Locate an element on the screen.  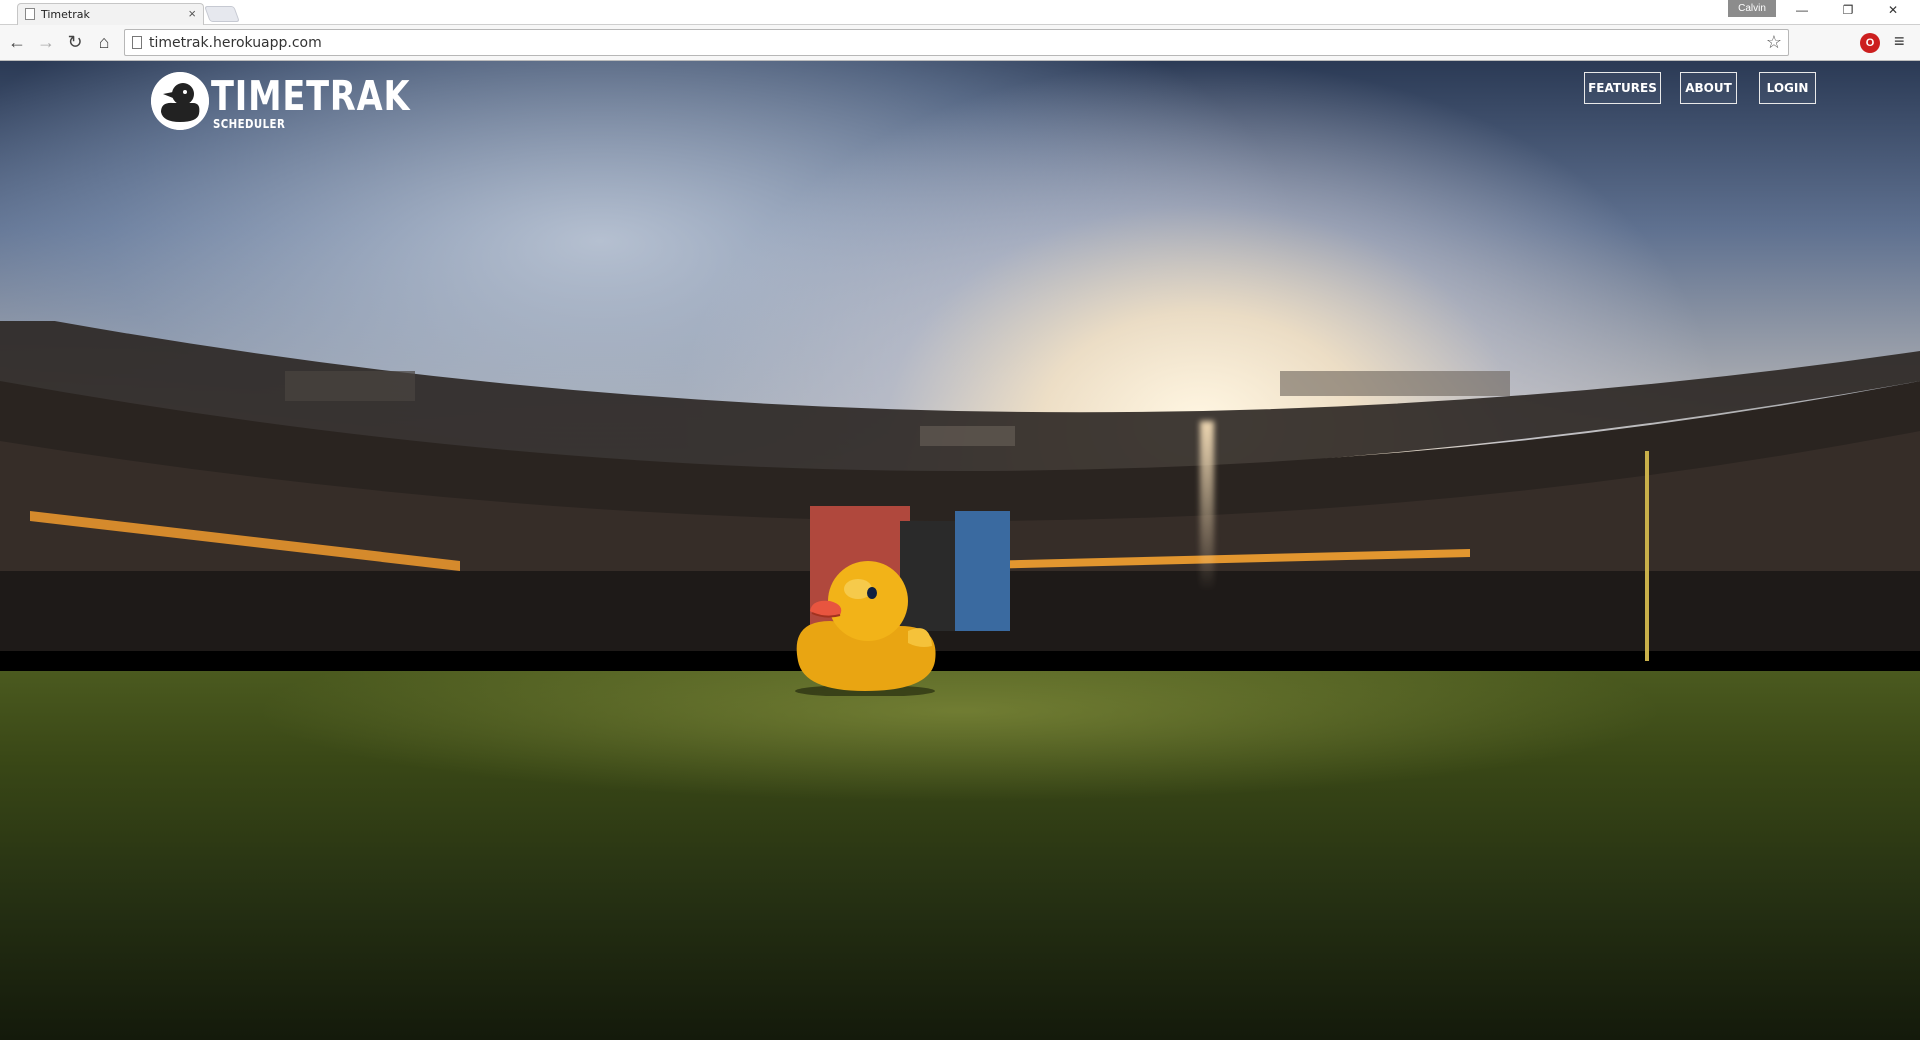
window-close-icon: ✕ is located at coordinates (1893, 10).